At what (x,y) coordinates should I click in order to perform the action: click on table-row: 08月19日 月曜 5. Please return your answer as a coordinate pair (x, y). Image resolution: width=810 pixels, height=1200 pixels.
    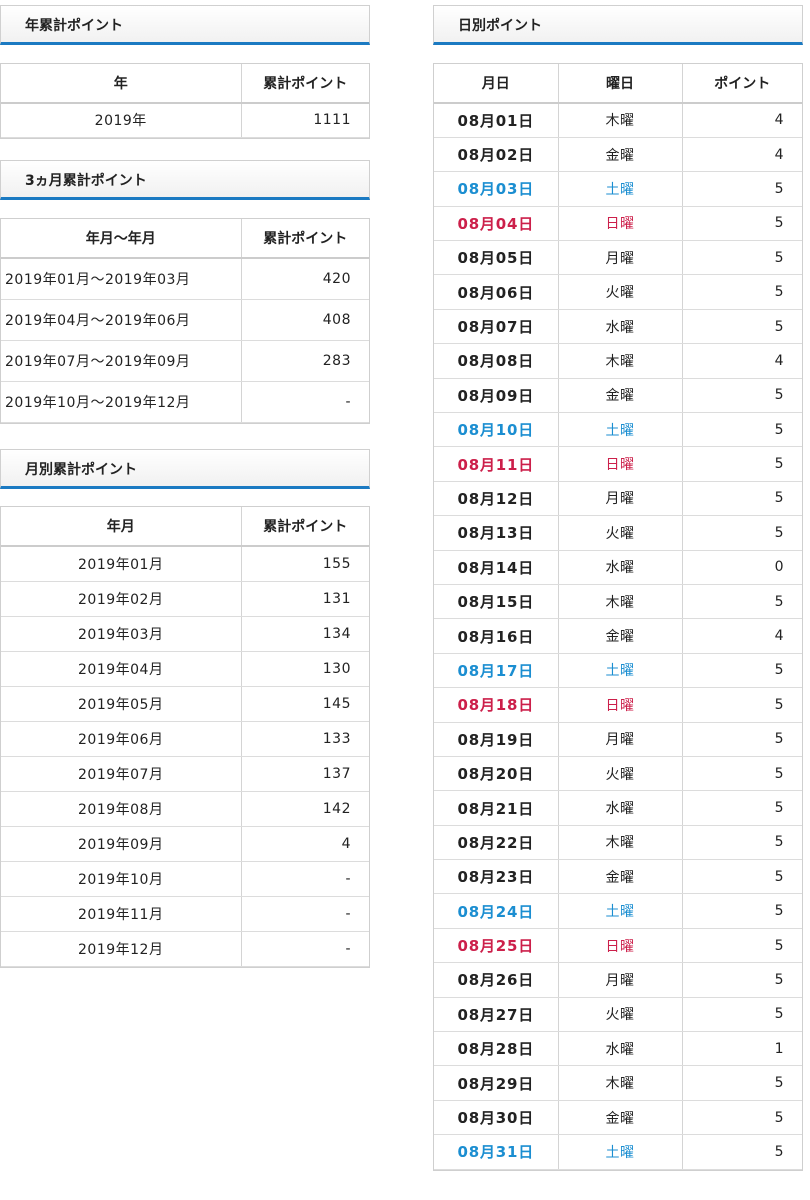
    Looking at the image, I should click on (618, 739).